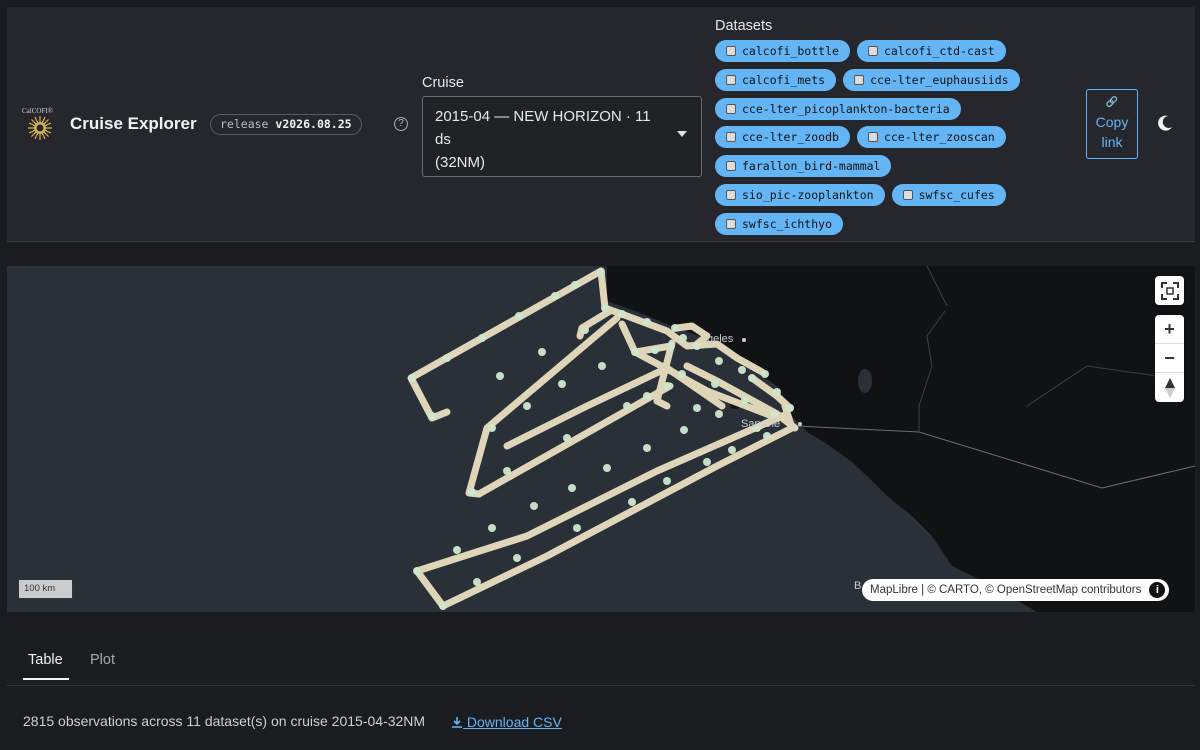  Describe the element at coordinates (443, 83) in the screenshot. I see `cruise-label: Cruise` at that location.